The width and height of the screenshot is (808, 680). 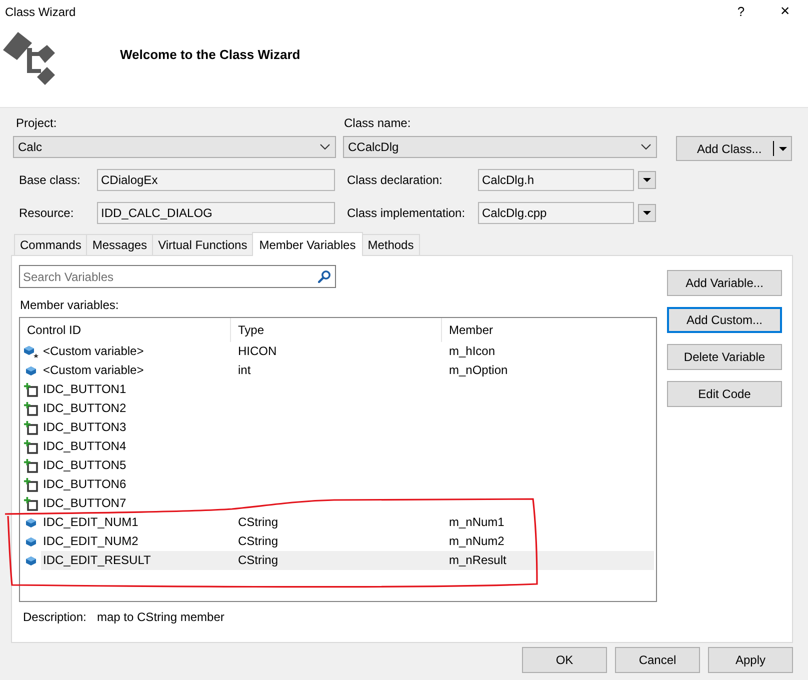 What do you see at coordinates (391, 244) in the screenshot?
I see `tab: Methods` at bounding box center [391, 244].